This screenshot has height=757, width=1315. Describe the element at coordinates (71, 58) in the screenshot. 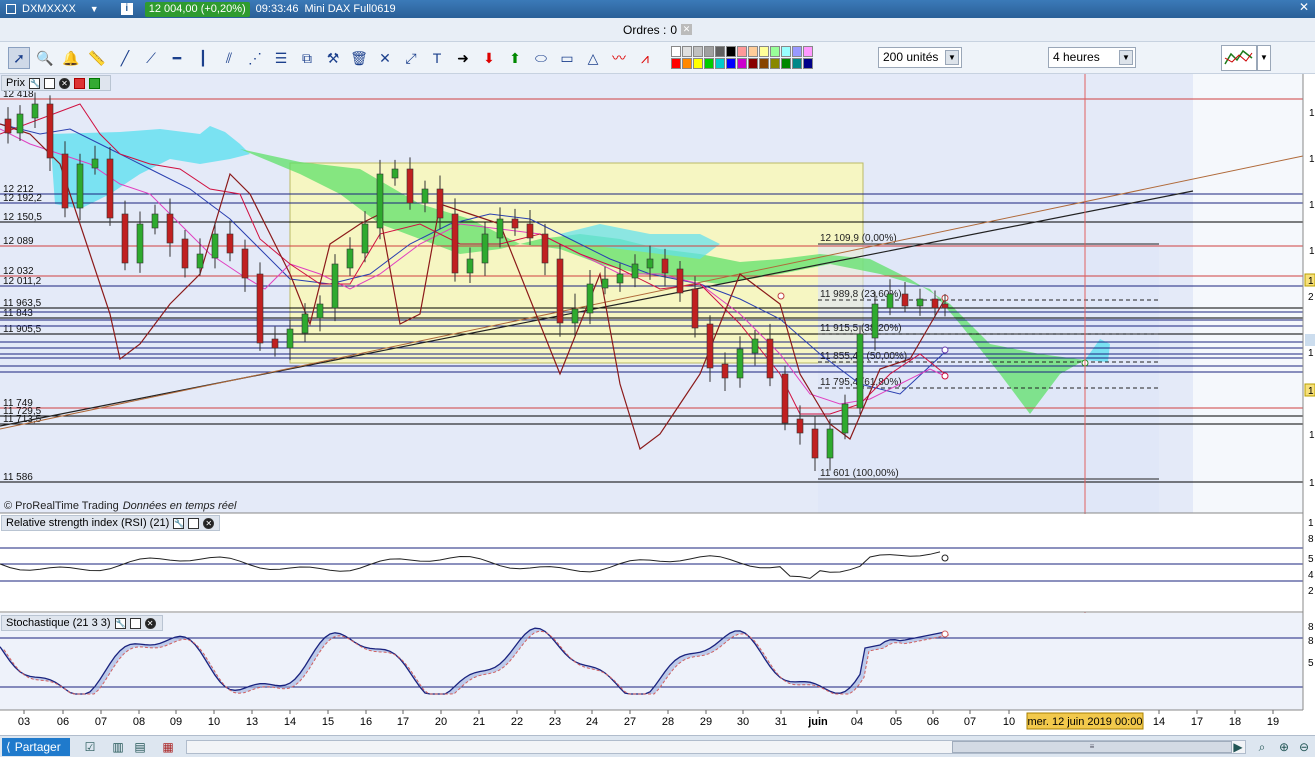

I see `alert-bell-icon: 🔔` at that location.